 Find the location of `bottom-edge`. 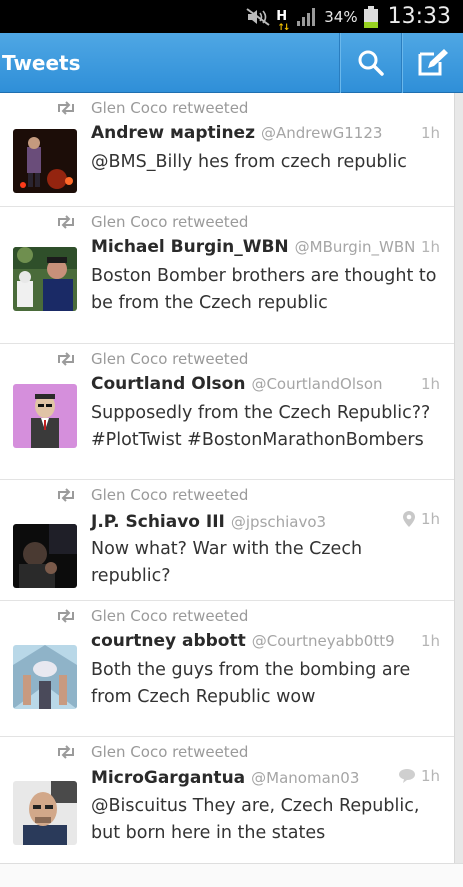

bottom-edge is located at coordinates (231, 875).